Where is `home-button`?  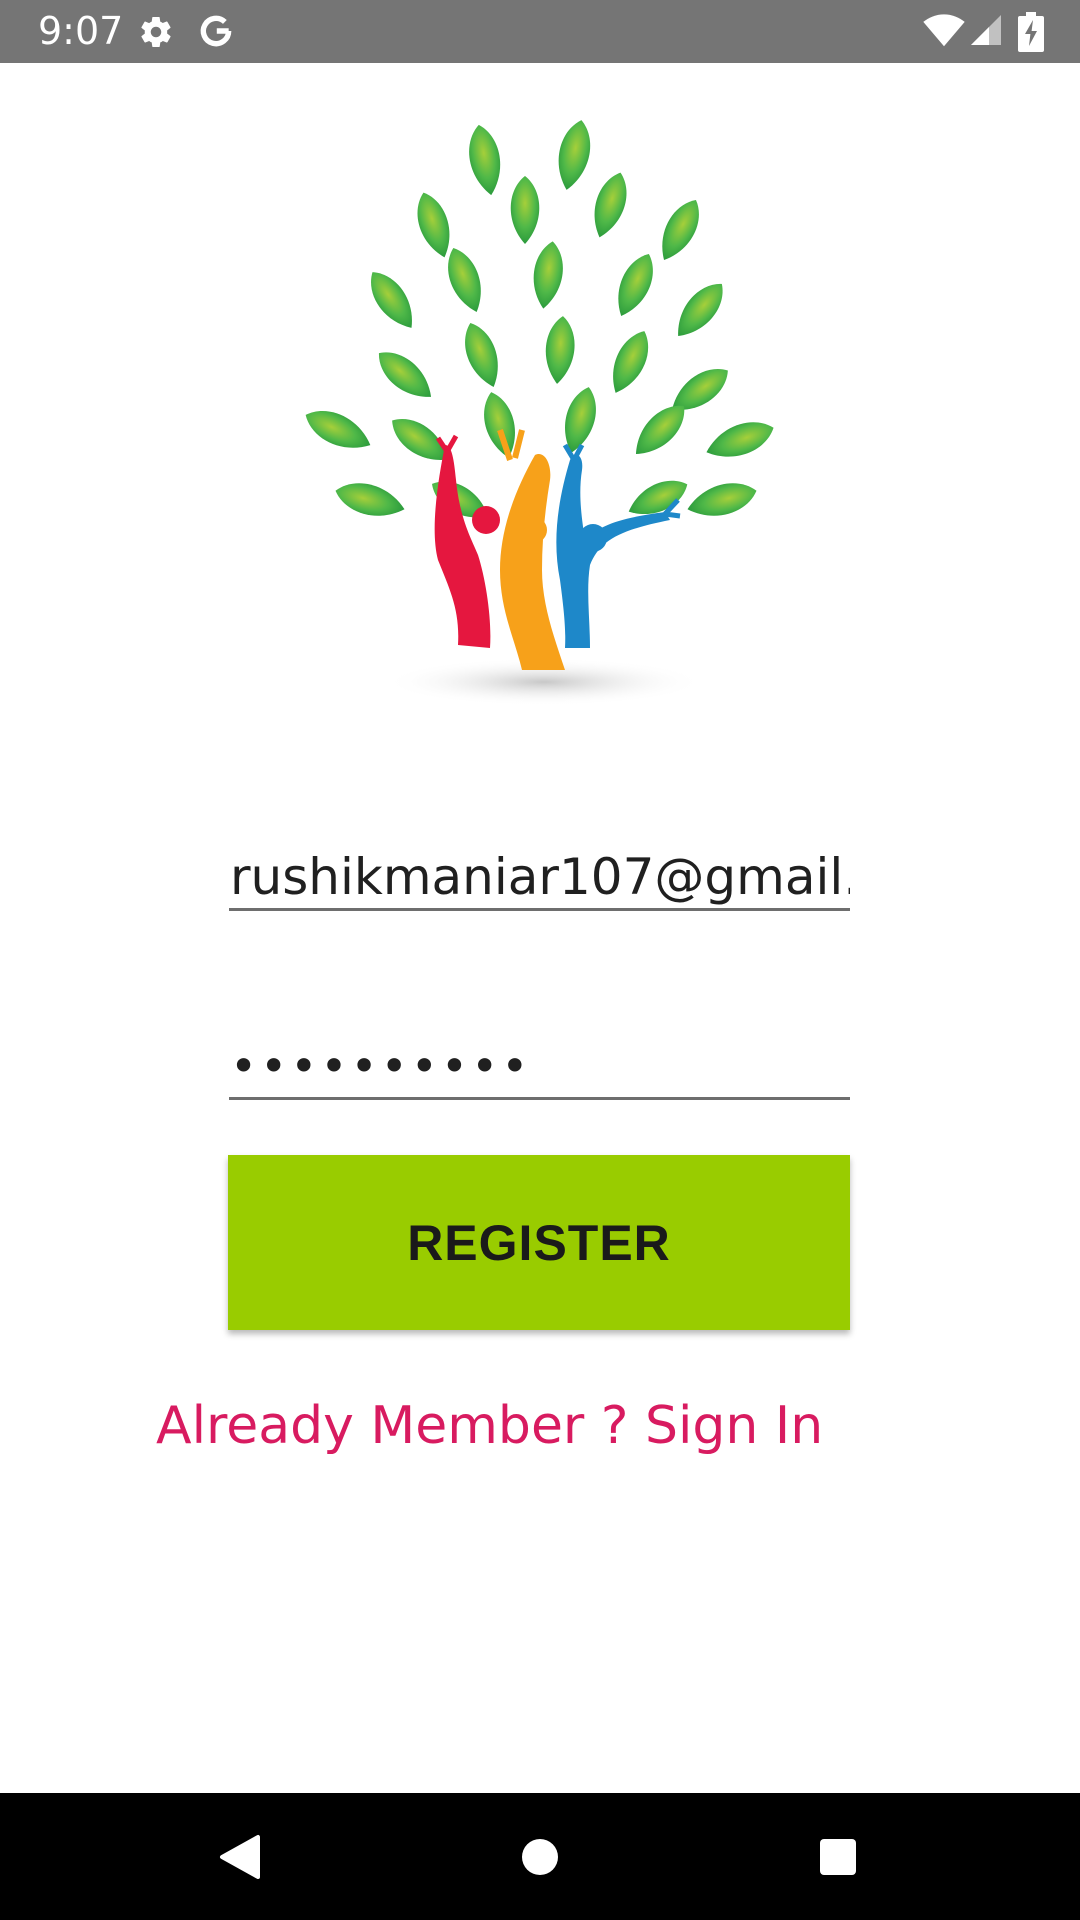 home-button is located at coordinates (540, 1856).